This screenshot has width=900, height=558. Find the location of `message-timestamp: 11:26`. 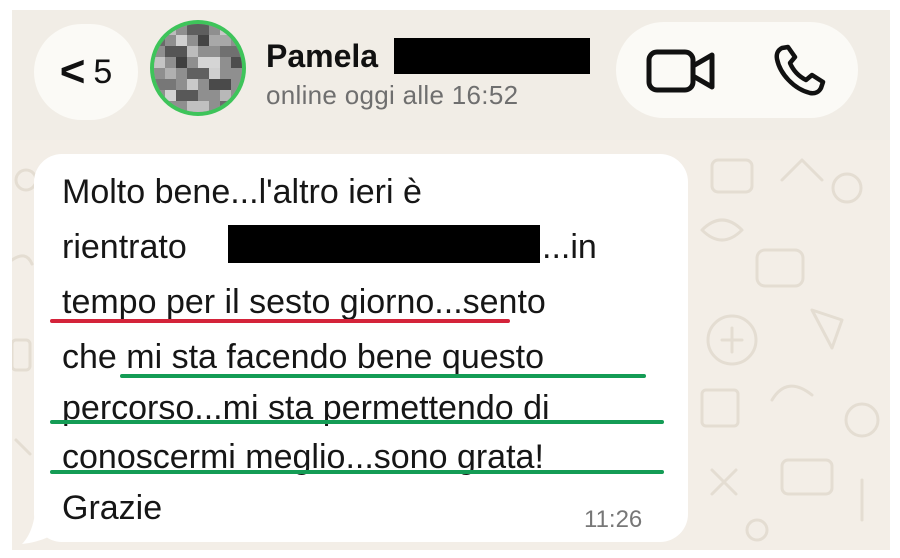

message-timestamp: 11:26 is located at coordinates (613, 519).